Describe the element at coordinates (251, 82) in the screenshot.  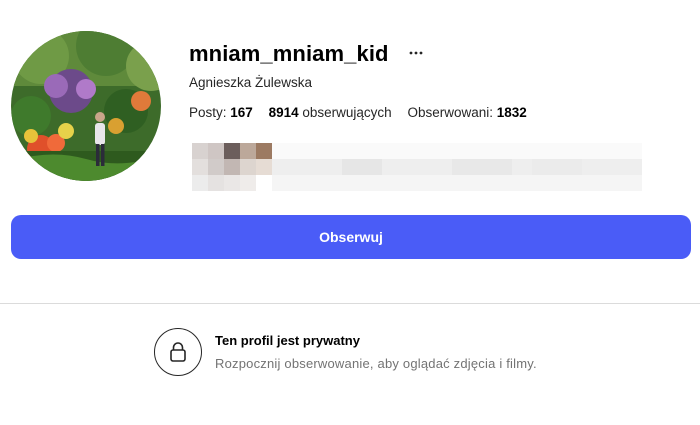
I see `profile-full-name: Agnieszka Żulewska` at that location.